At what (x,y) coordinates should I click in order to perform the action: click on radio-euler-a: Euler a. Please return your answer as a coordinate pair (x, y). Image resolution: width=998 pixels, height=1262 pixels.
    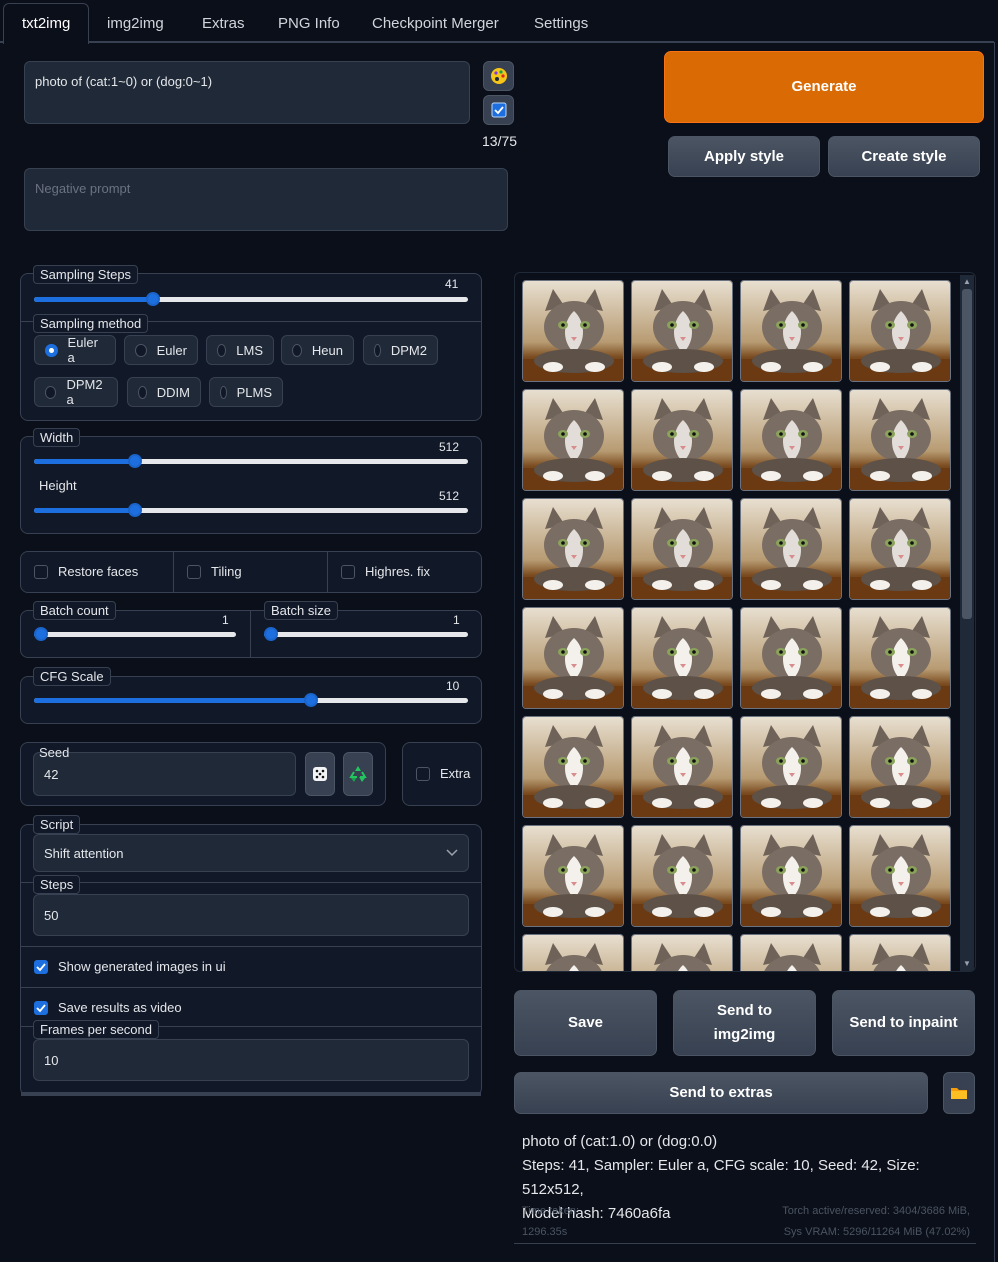
    Looking at the image, I should click on (75, 350).